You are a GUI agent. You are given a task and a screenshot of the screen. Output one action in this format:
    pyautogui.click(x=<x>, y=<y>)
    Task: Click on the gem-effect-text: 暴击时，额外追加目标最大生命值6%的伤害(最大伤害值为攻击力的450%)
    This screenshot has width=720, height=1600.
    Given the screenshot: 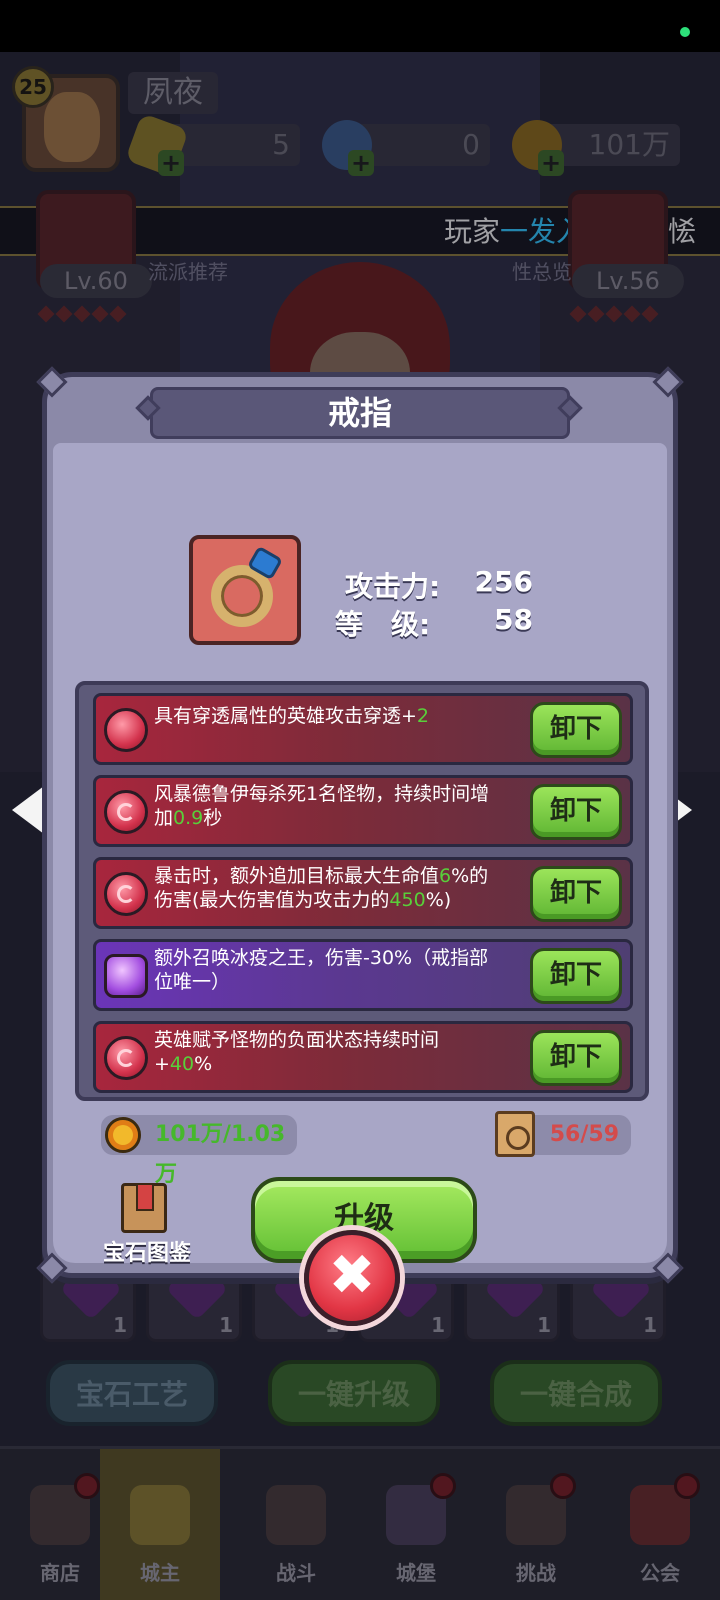 What is the action you would take?
    pyautogui.click(x=321, y=888)
    